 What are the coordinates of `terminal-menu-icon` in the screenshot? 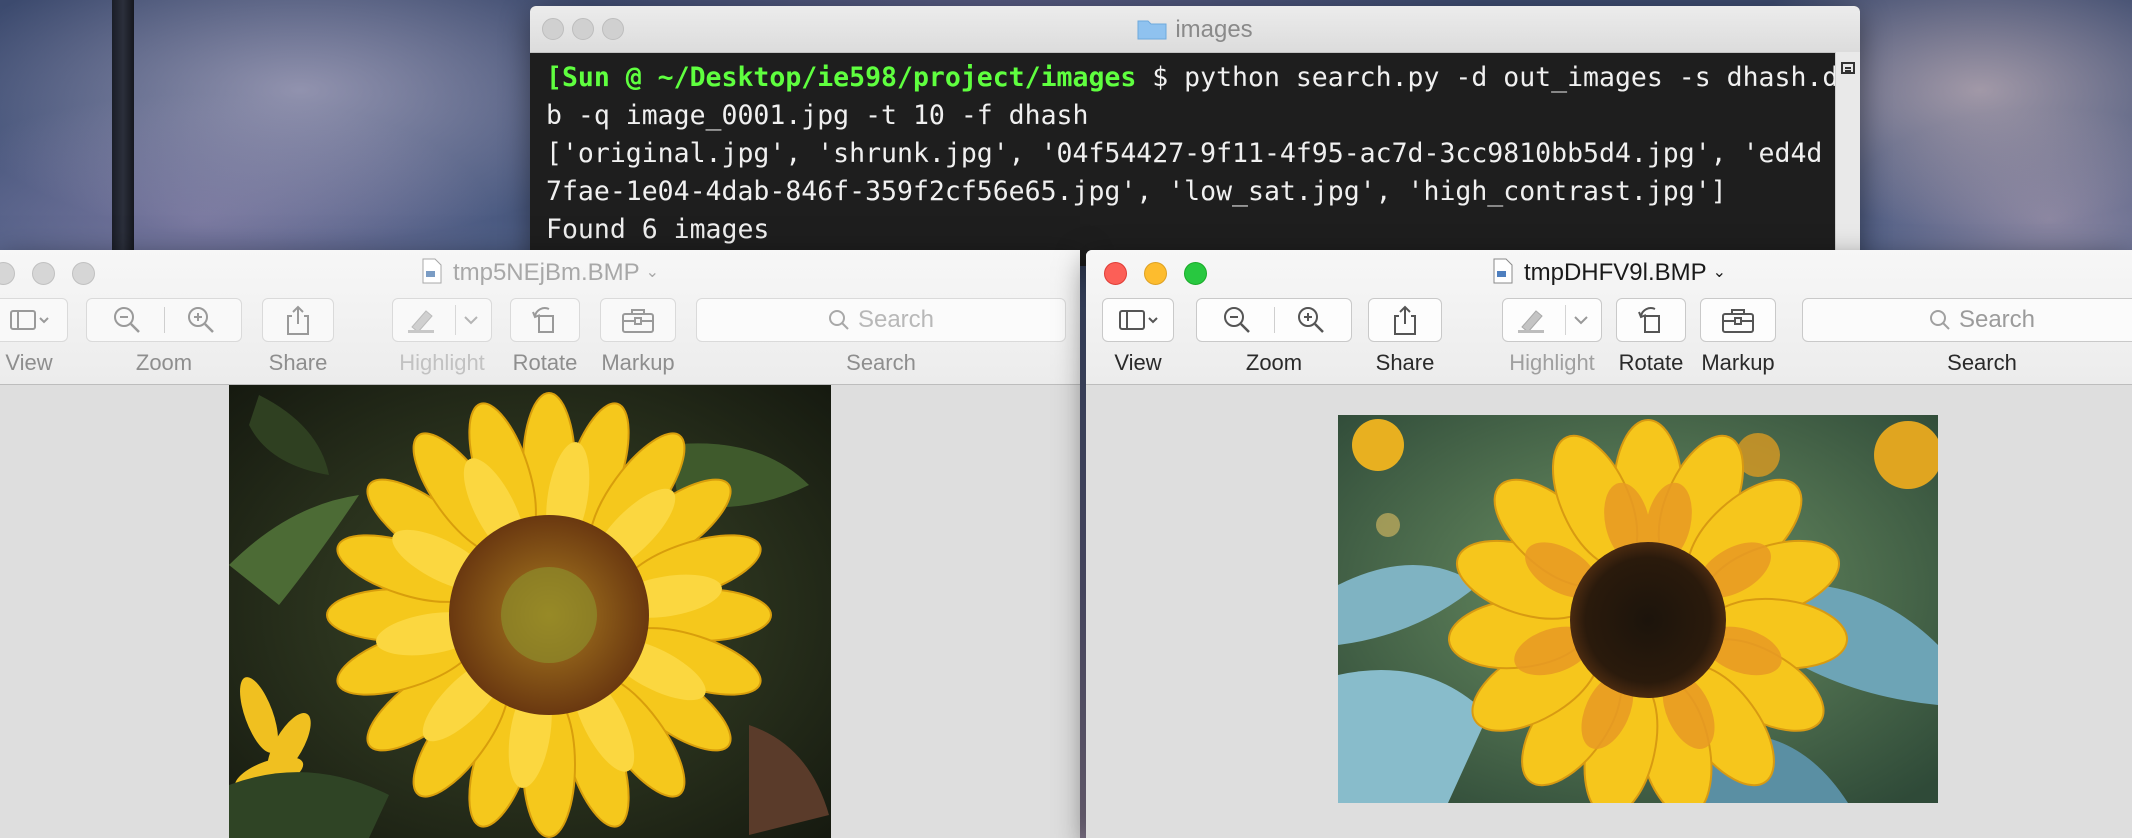 It's located at (1848, 68).